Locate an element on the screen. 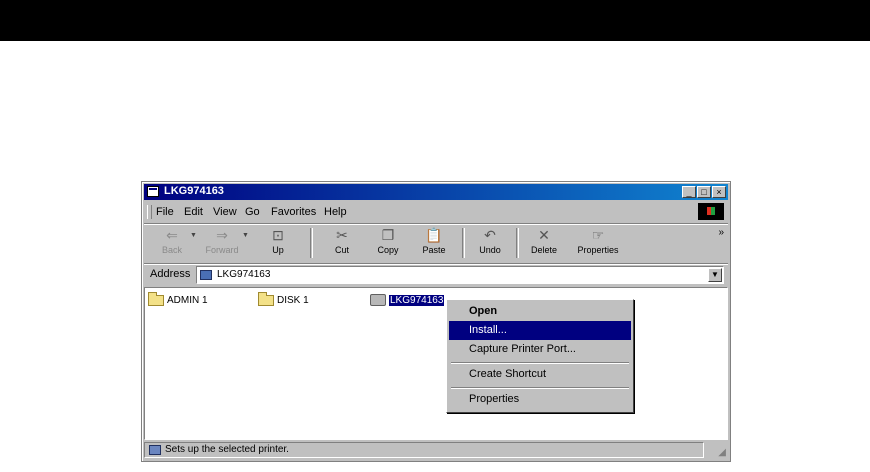 Image resolution: width=870 pixels, height=472 pixels. toolbar-overflow-chevron-icon: » is located at coordinates (721, 232).